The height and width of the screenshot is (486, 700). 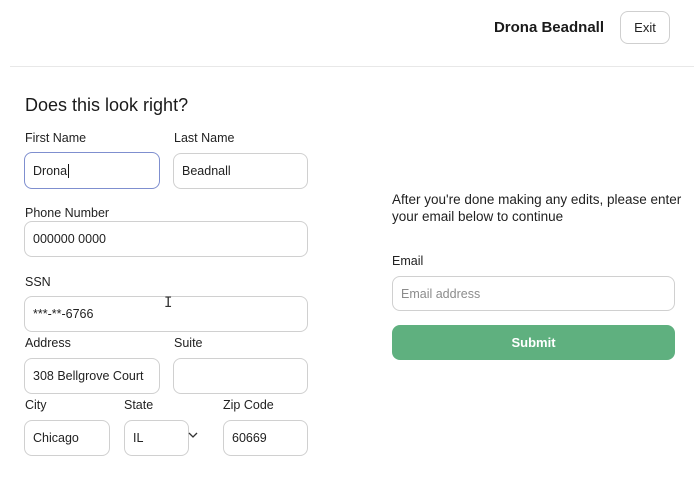 What do you see at coordinates (56, 138) in the screenshot?
I see `first-name-label: First Name` at bounding box center [56, 138].